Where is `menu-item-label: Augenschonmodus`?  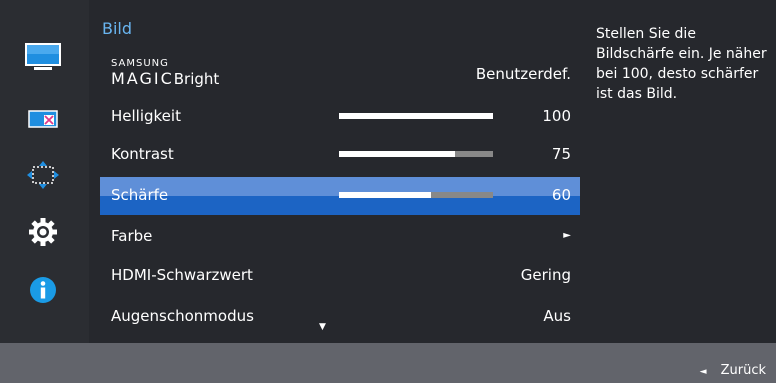
menu-item-label: Augenschonmodus is located at coordinates (182, 316).